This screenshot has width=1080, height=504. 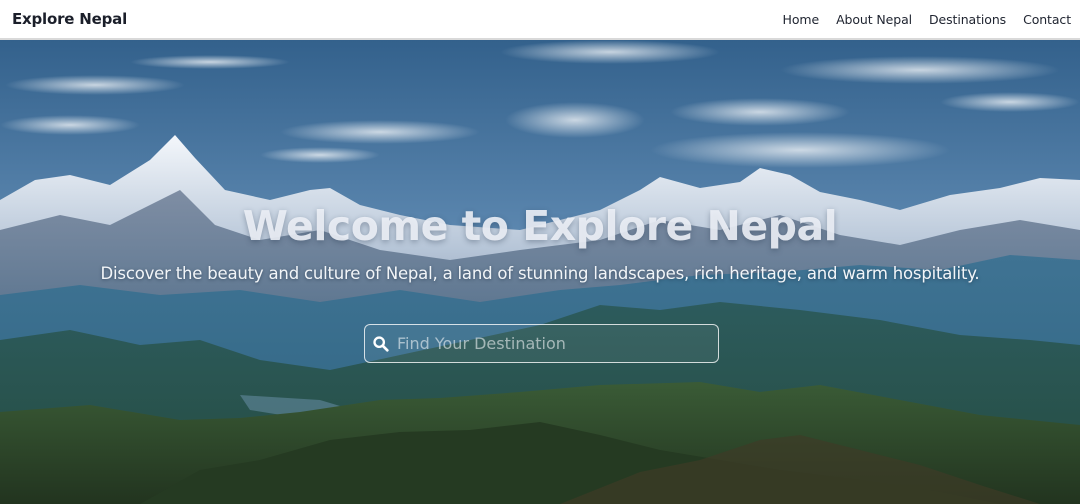 What do you see at coordinates (874, 19) in the screenshot?
I see `nav-link-about-nepal: About Nepal` at bounding box center [874, 19].